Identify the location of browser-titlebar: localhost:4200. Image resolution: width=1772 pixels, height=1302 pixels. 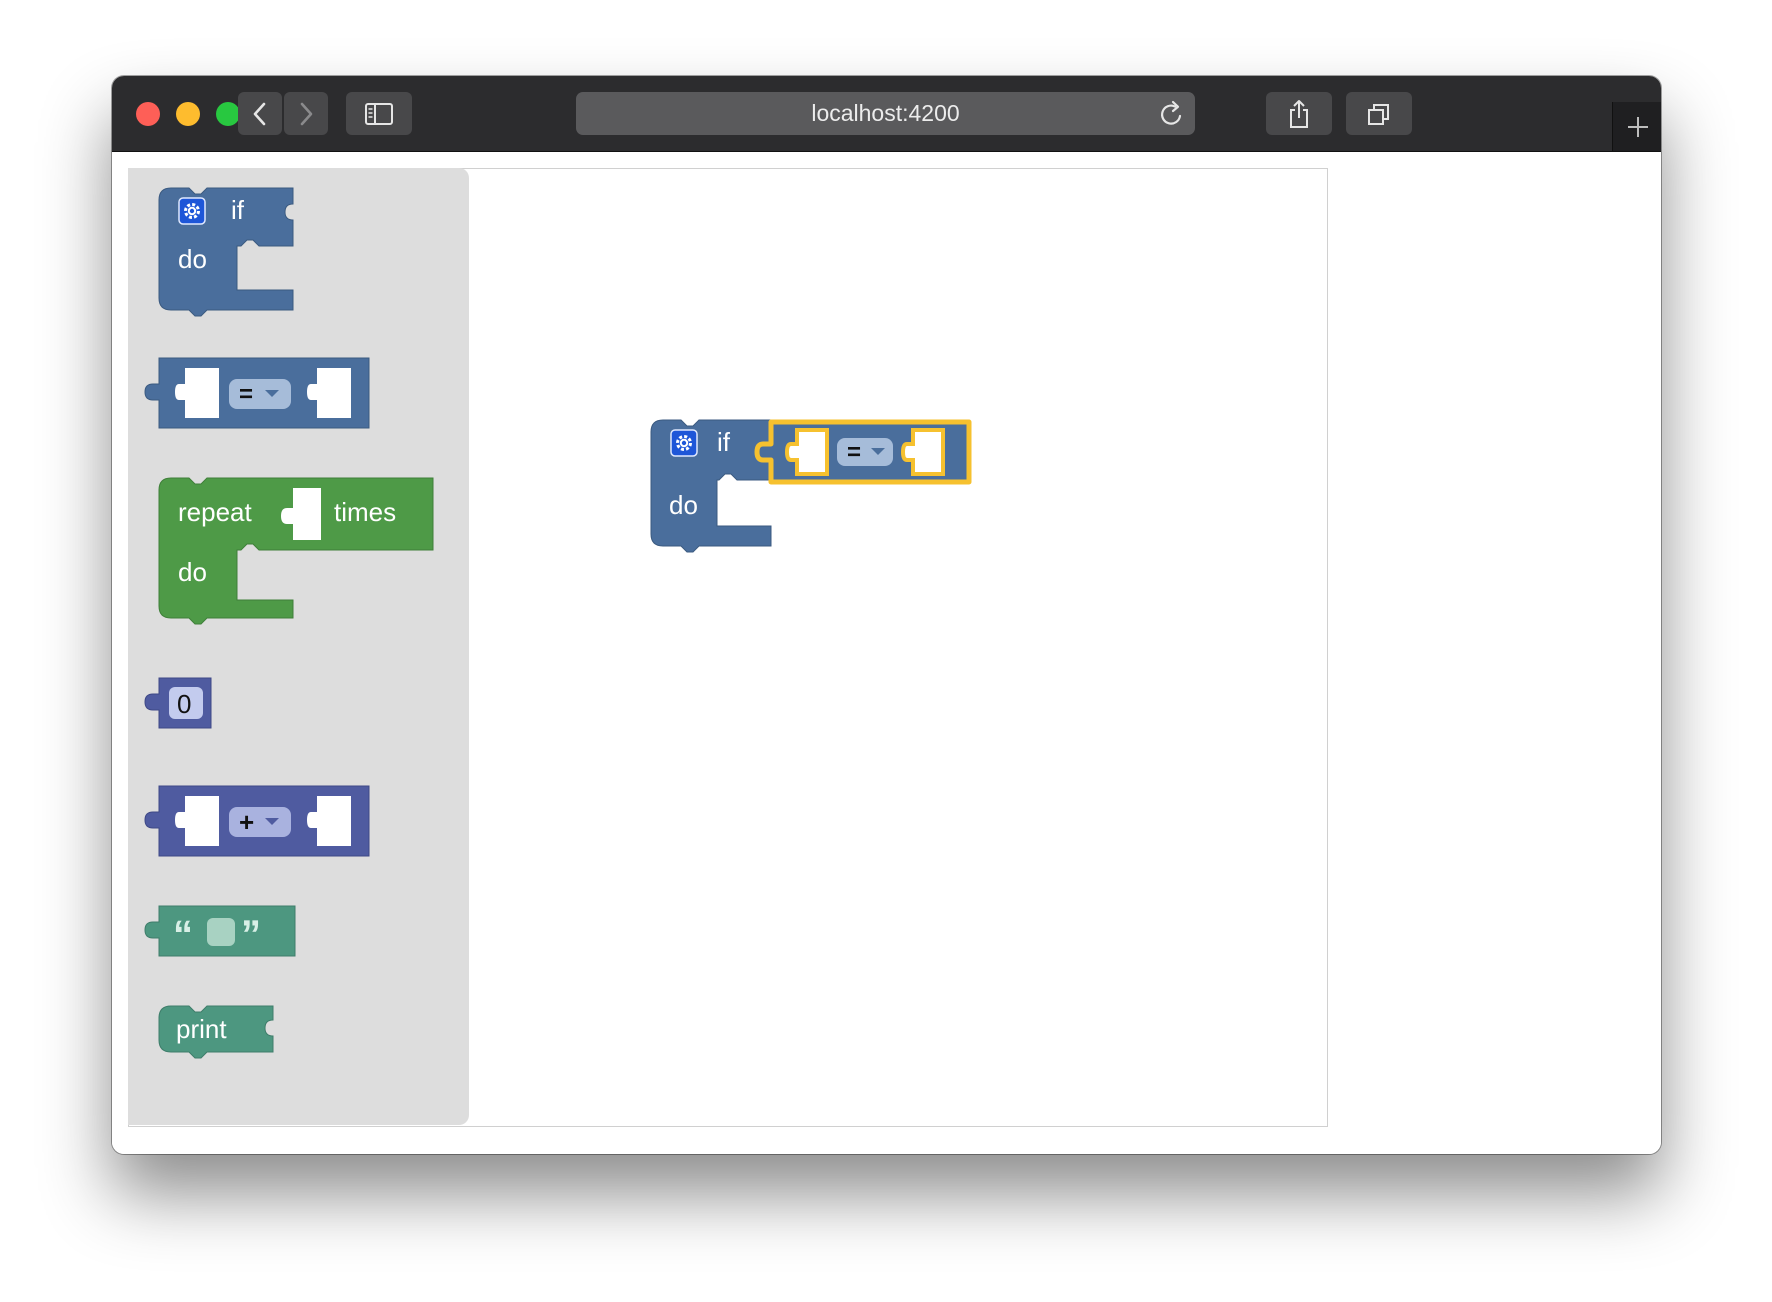
(886, 114).